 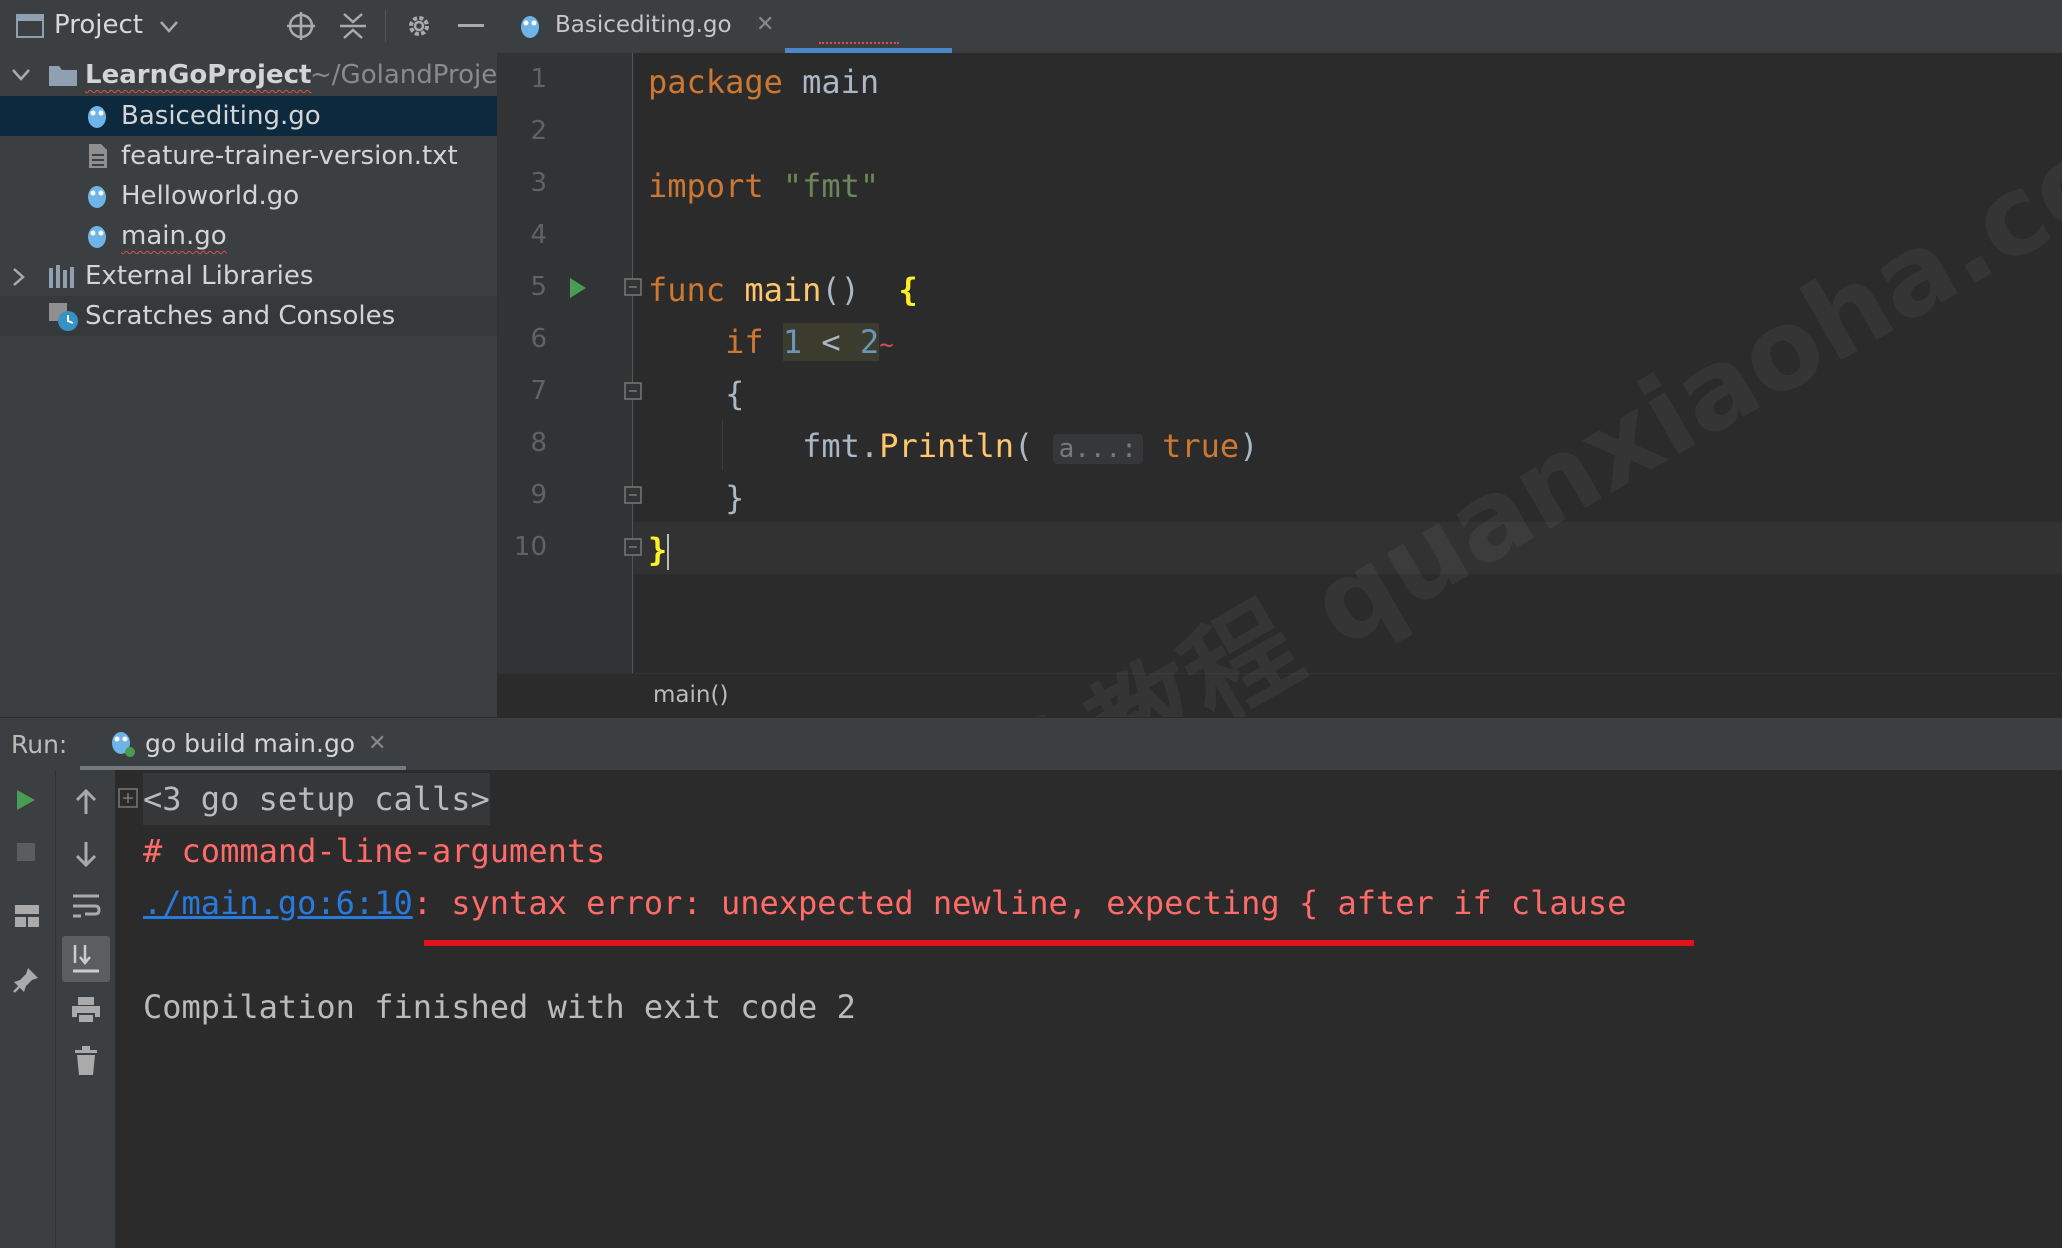 What do you see at coordinates (174, 236) in the screenshot?
I see `file-name: main.go` at bounding box center [174, 236].